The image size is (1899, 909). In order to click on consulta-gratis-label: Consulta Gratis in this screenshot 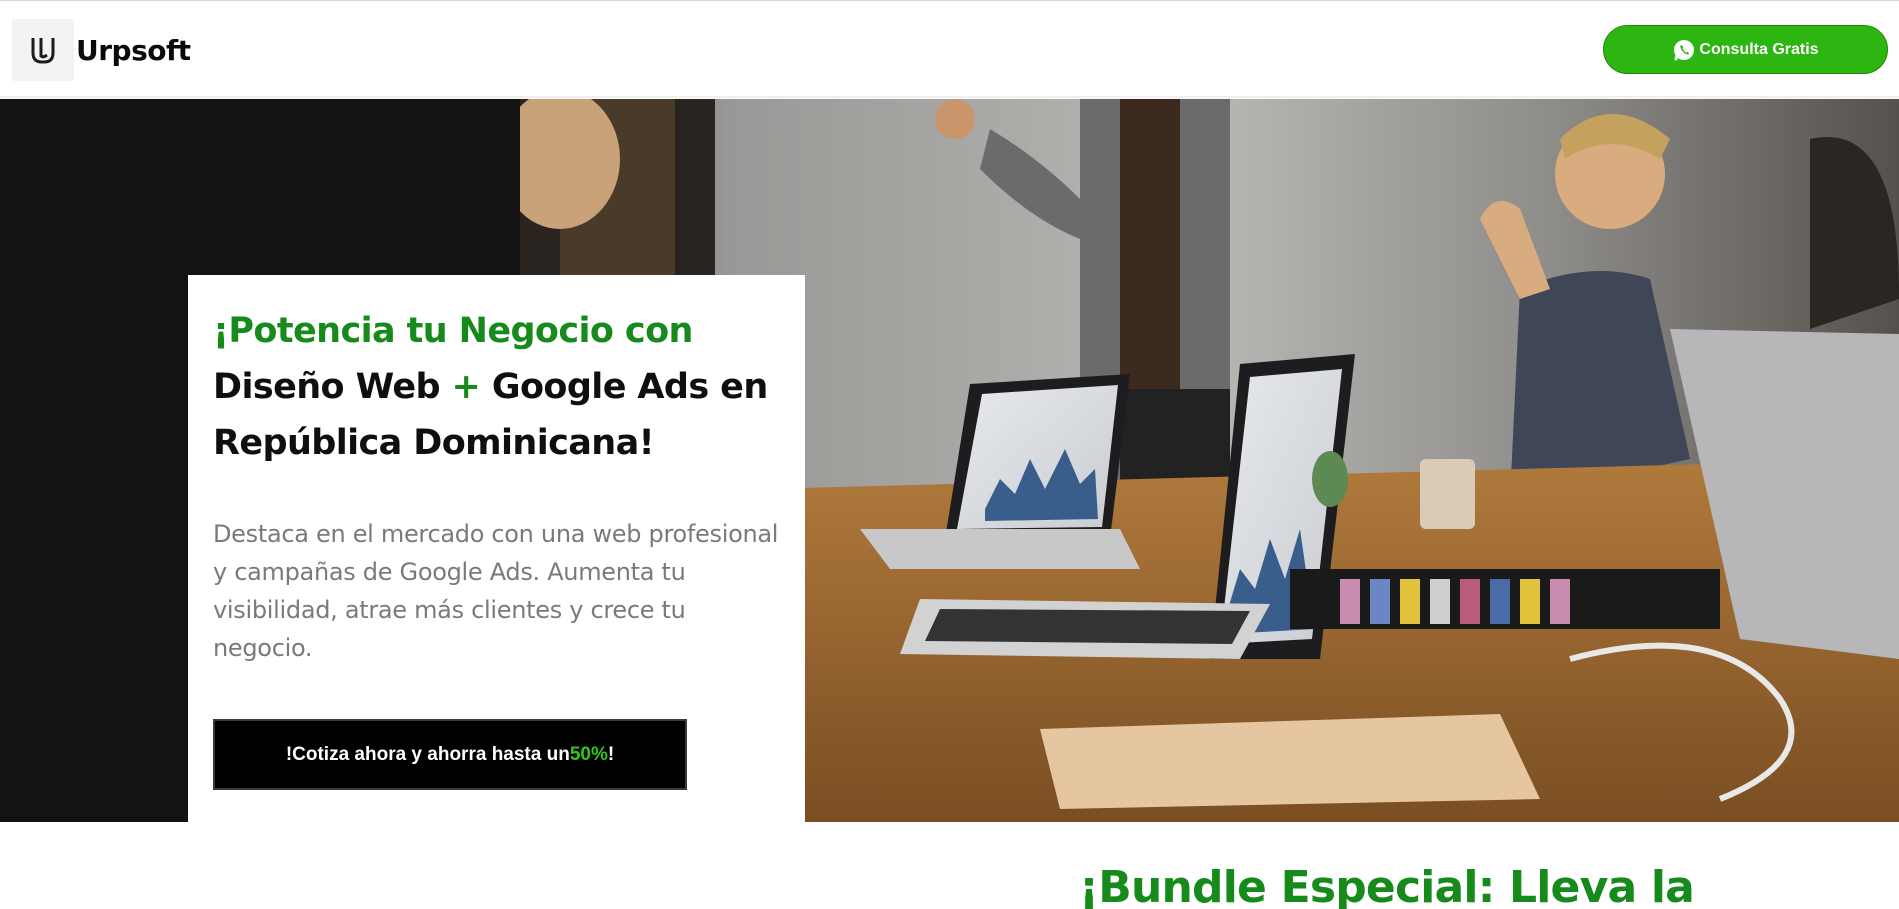, I will do `click(1759, 49)`.